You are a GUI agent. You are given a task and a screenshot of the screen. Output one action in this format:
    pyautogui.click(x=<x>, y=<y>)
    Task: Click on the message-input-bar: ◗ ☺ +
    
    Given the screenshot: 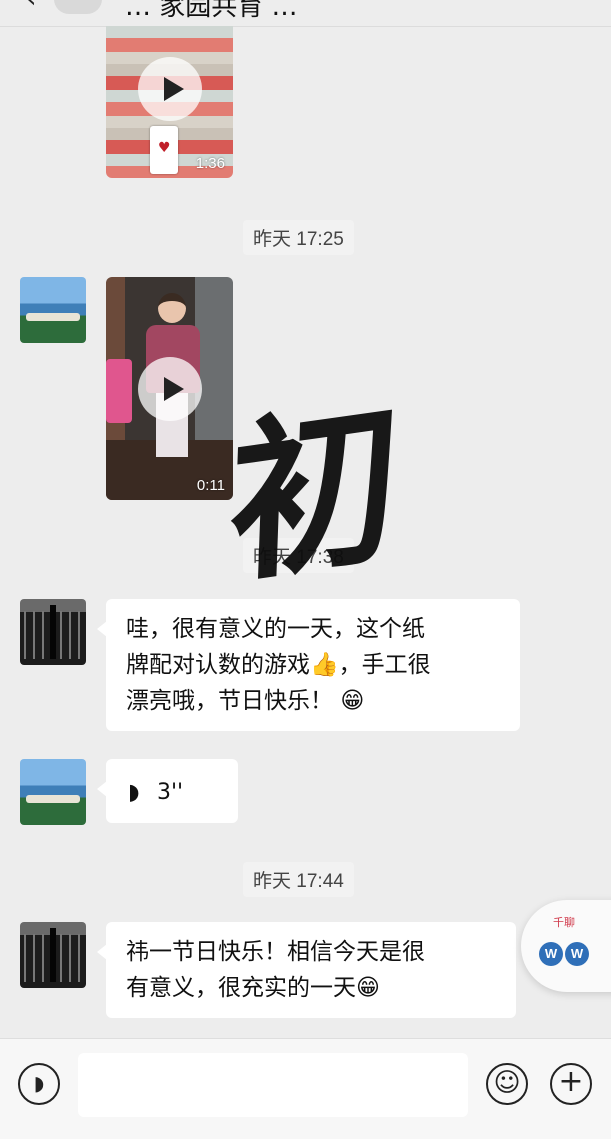 What is the action you would take?
    pyautogui.click(x=305, y=1088)
    